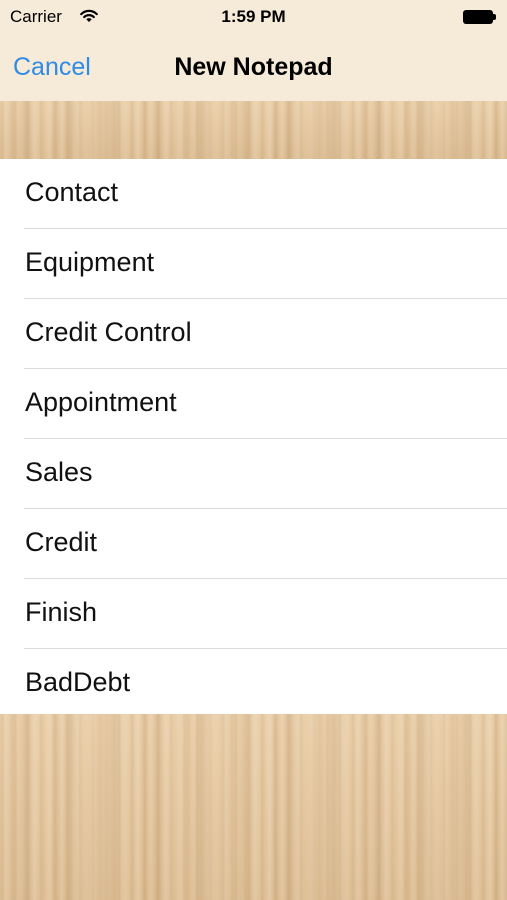  Describe the element at coordinates (253, 264) in the screenshot. I see `list-item-equipment: Equipment` at that location.